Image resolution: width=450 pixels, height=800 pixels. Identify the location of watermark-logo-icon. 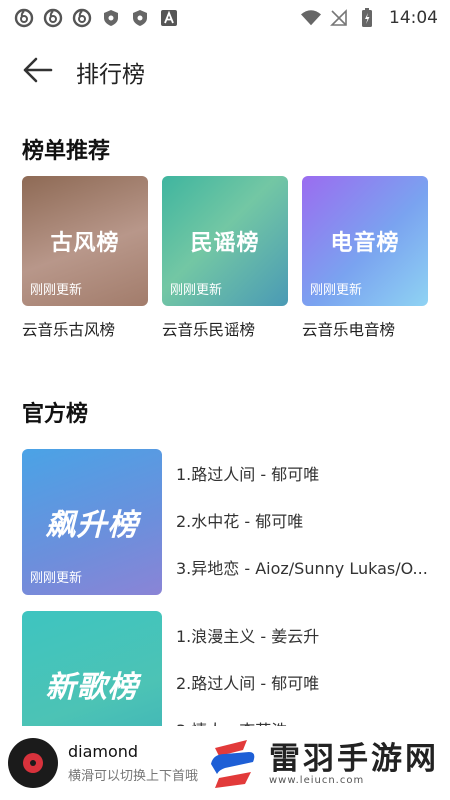
(234, 763).